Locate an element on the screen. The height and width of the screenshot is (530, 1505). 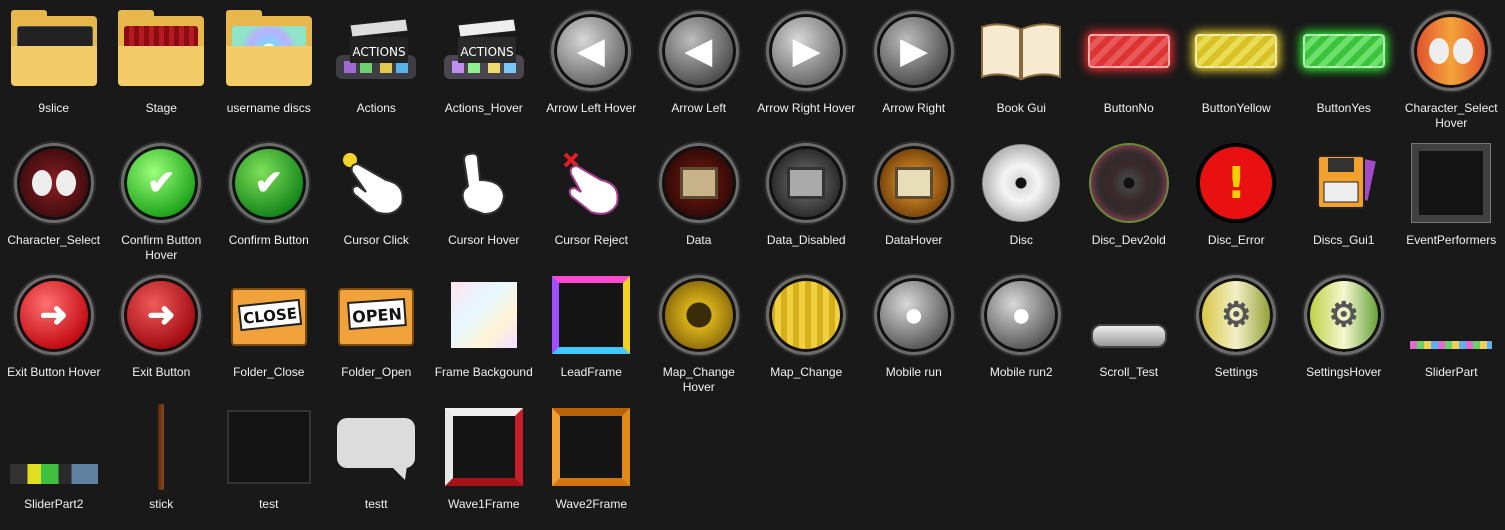
file-tile: Character_Select is located at coordinates (54, 200).